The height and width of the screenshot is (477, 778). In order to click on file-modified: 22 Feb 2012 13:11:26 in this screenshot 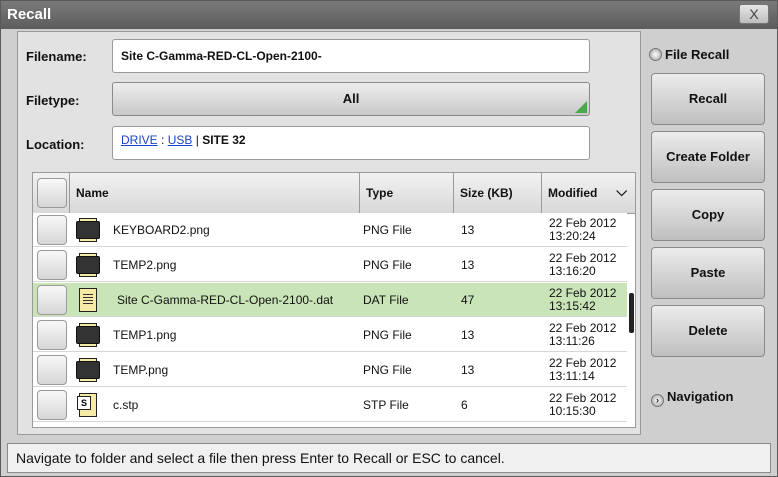, I will do `click(582, 336)`.